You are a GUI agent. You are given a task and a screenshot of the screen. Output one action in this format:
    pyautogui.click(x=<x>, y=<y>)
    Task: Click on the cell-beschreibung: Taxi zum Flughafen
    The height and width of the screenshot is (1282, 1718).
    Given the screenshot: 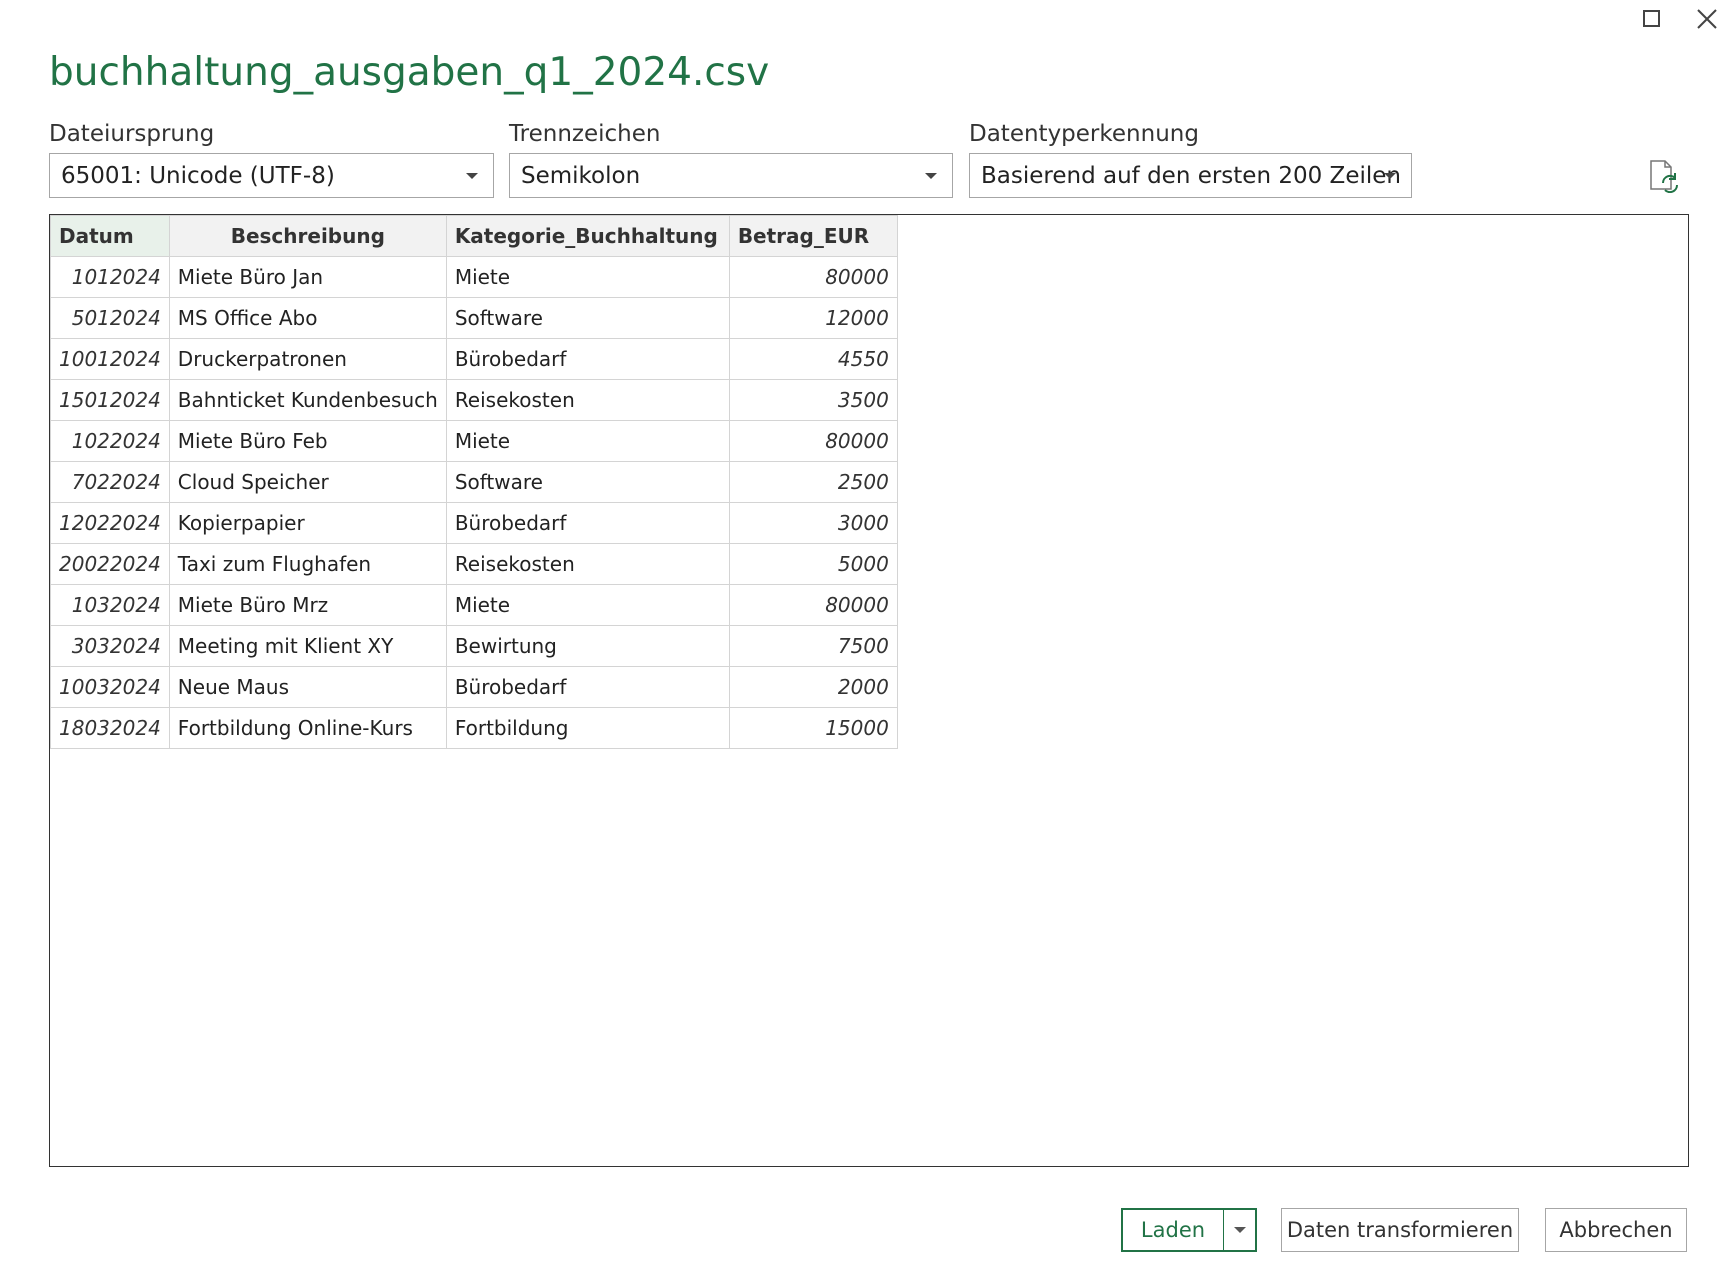 What is the action you would take?
    pyautogui.click(x=307, y=564)
    